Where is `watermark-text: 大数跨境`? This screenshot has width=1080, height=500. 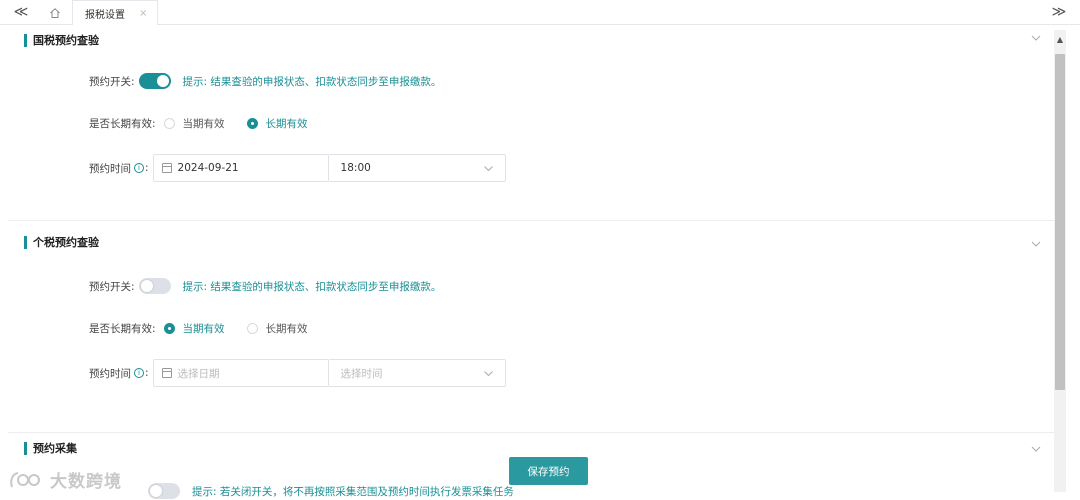 watermark-text: 大数跨境 is located at coordinates (86, 482).